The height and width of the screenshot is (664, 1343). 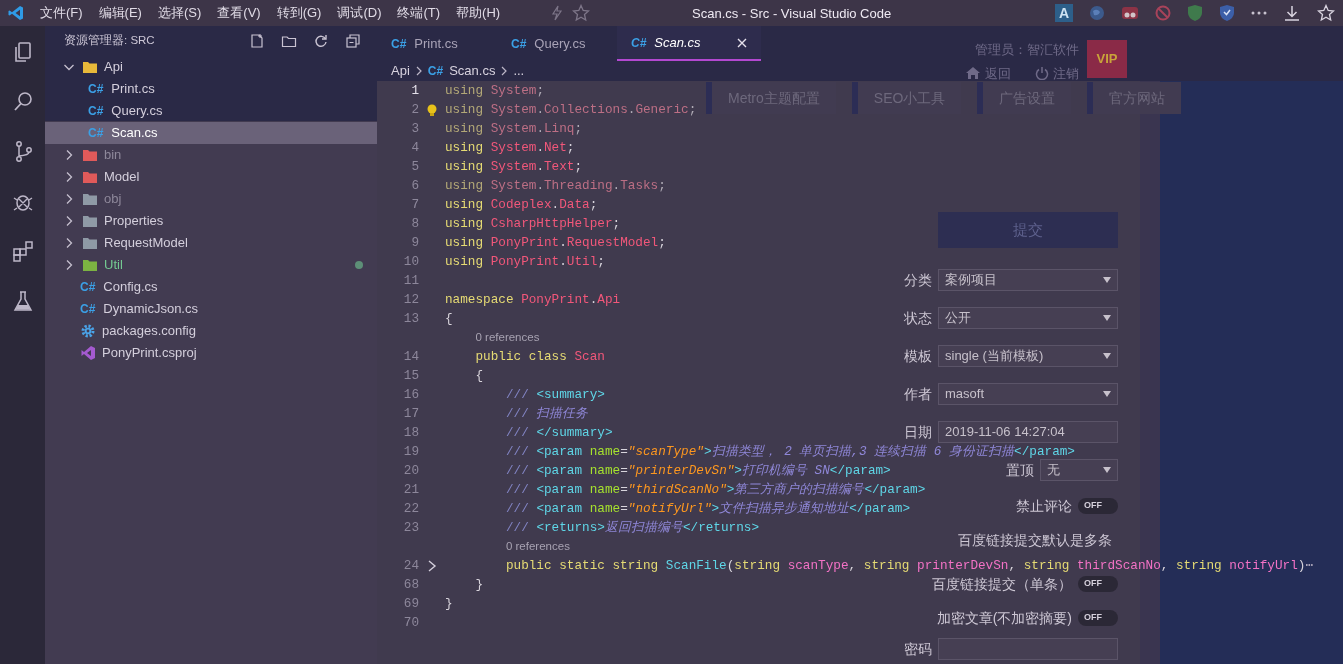 I want to click on tree-item: packages.config, so click(x=211, y=331).